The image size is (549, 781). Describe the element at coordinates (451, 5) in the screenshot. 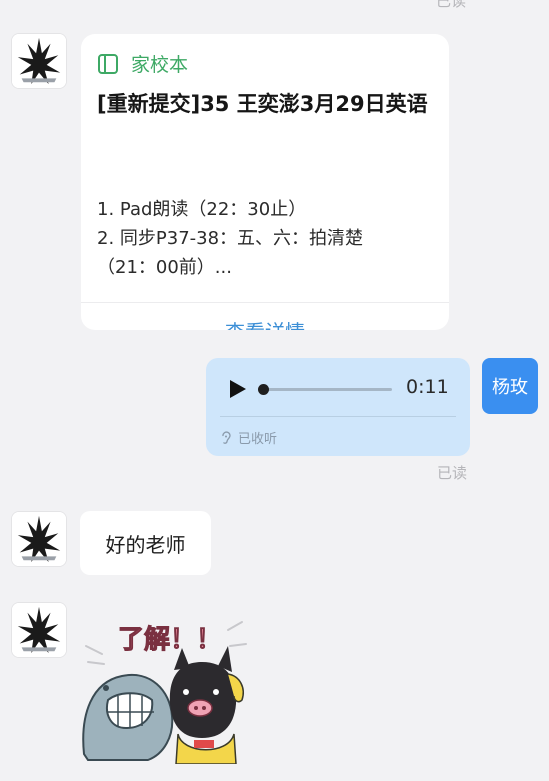

I see `top-read-label: 已读` at that location.